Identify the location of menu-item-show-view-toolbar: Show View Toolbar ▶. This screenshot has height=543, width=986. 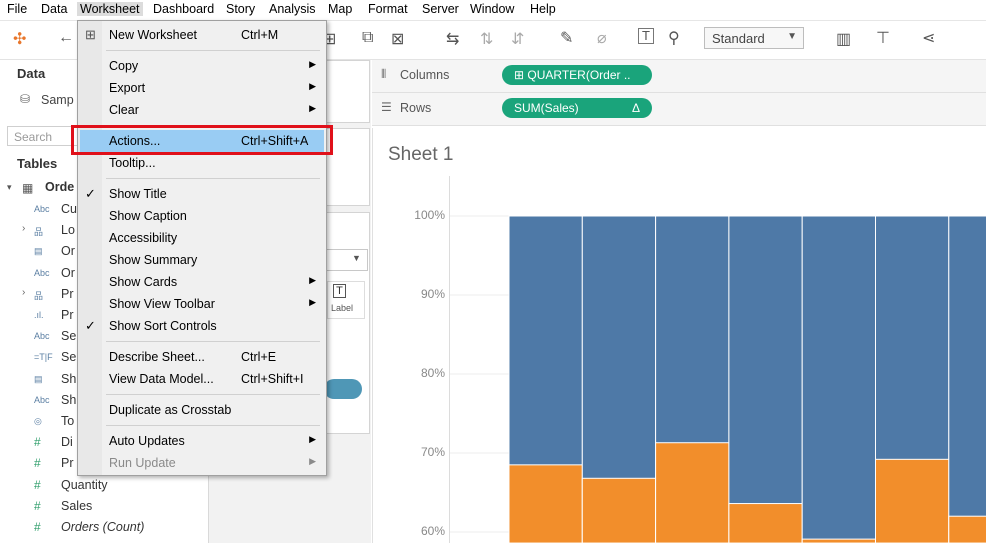
(202, 304).